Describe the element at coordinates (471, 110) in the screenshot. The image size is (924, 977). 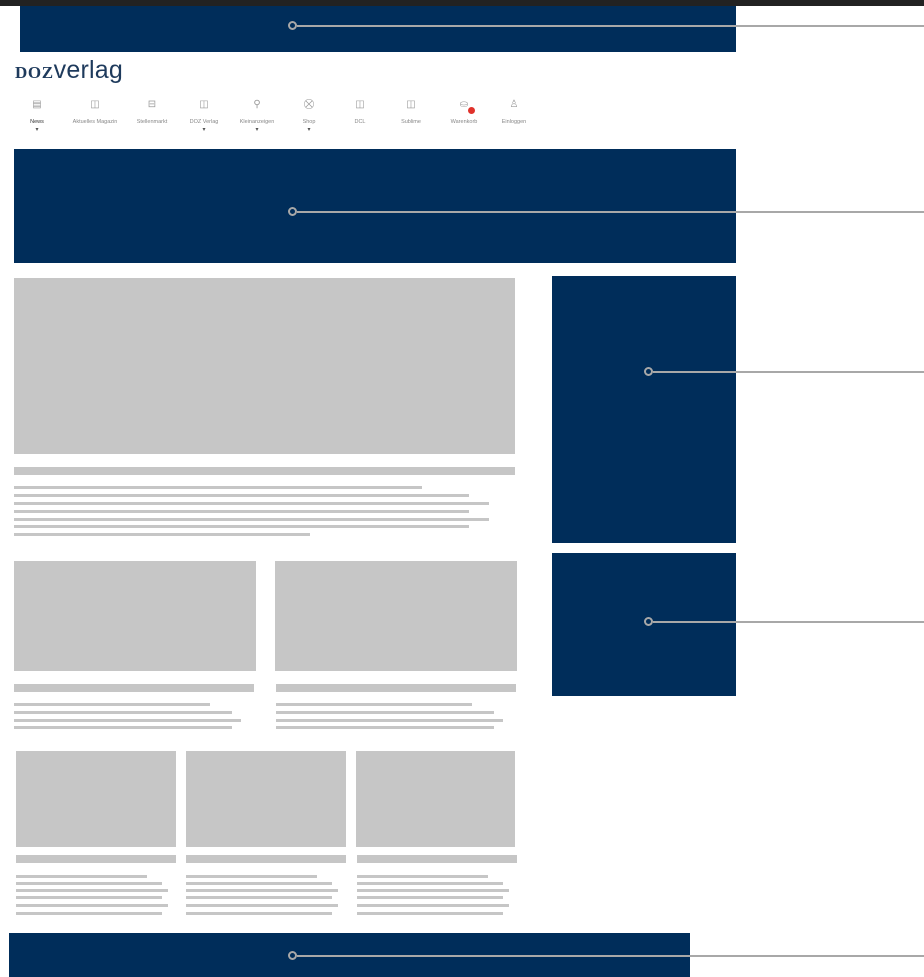
I see `cart-count-badge` at that location.